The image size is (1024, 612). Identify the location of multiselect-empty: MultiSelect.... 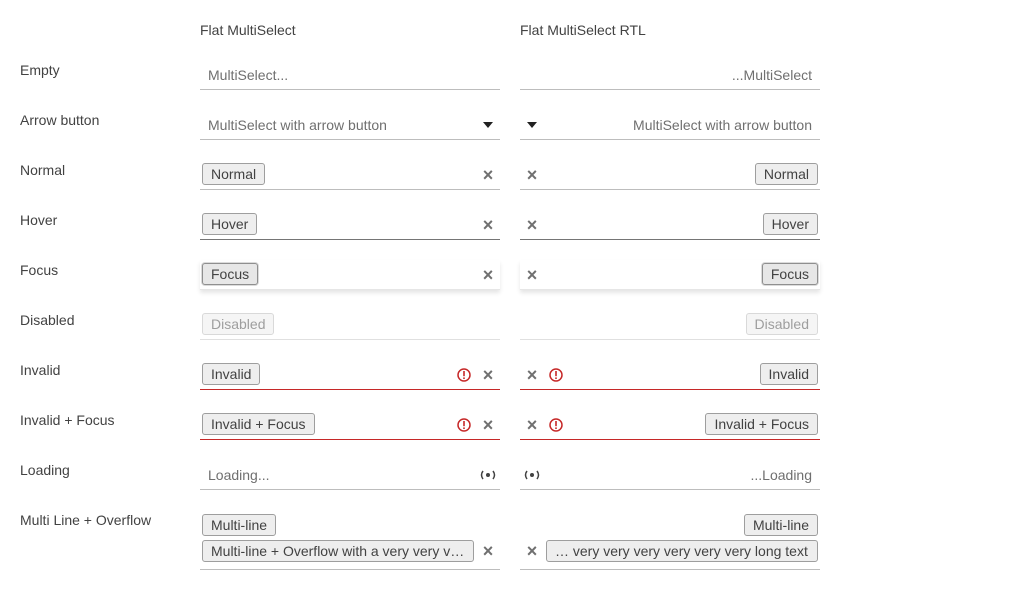
(350, 75).